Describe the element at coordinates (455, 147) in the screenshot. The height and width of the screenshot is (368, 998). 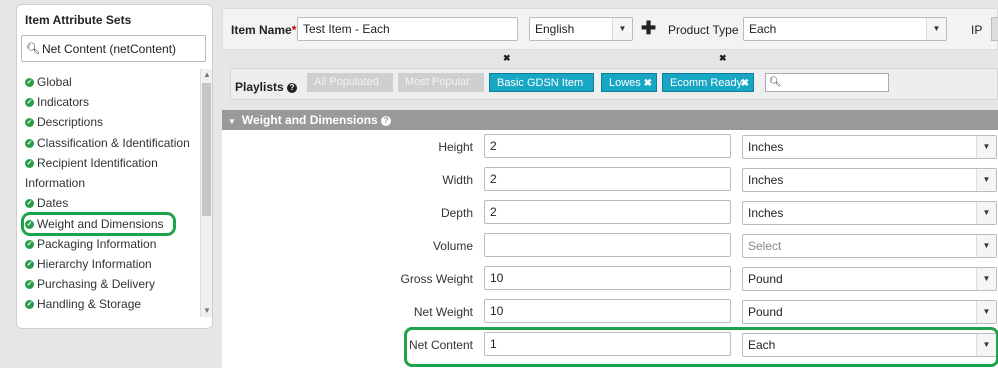
I see `field-label-height: Height` at that location.